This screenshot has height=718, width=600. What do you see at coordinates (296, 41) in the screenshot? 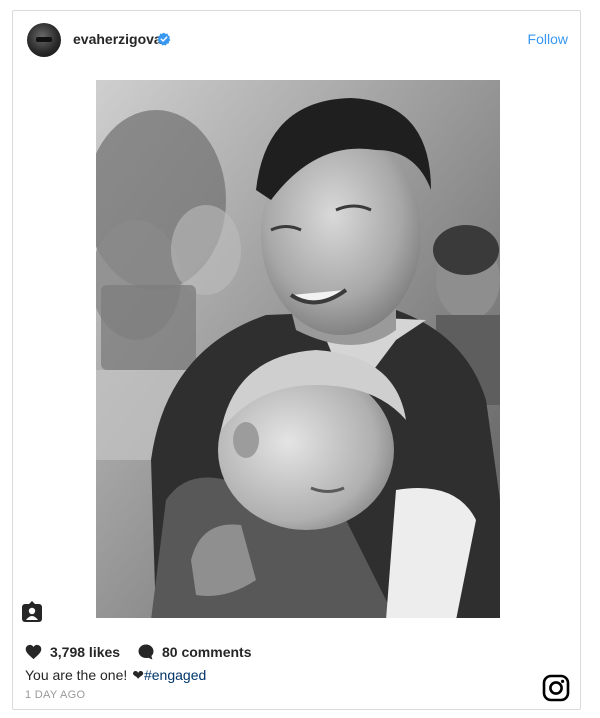
I see `post-header: evaherzigova Follow` at bounding box center [296, 41].